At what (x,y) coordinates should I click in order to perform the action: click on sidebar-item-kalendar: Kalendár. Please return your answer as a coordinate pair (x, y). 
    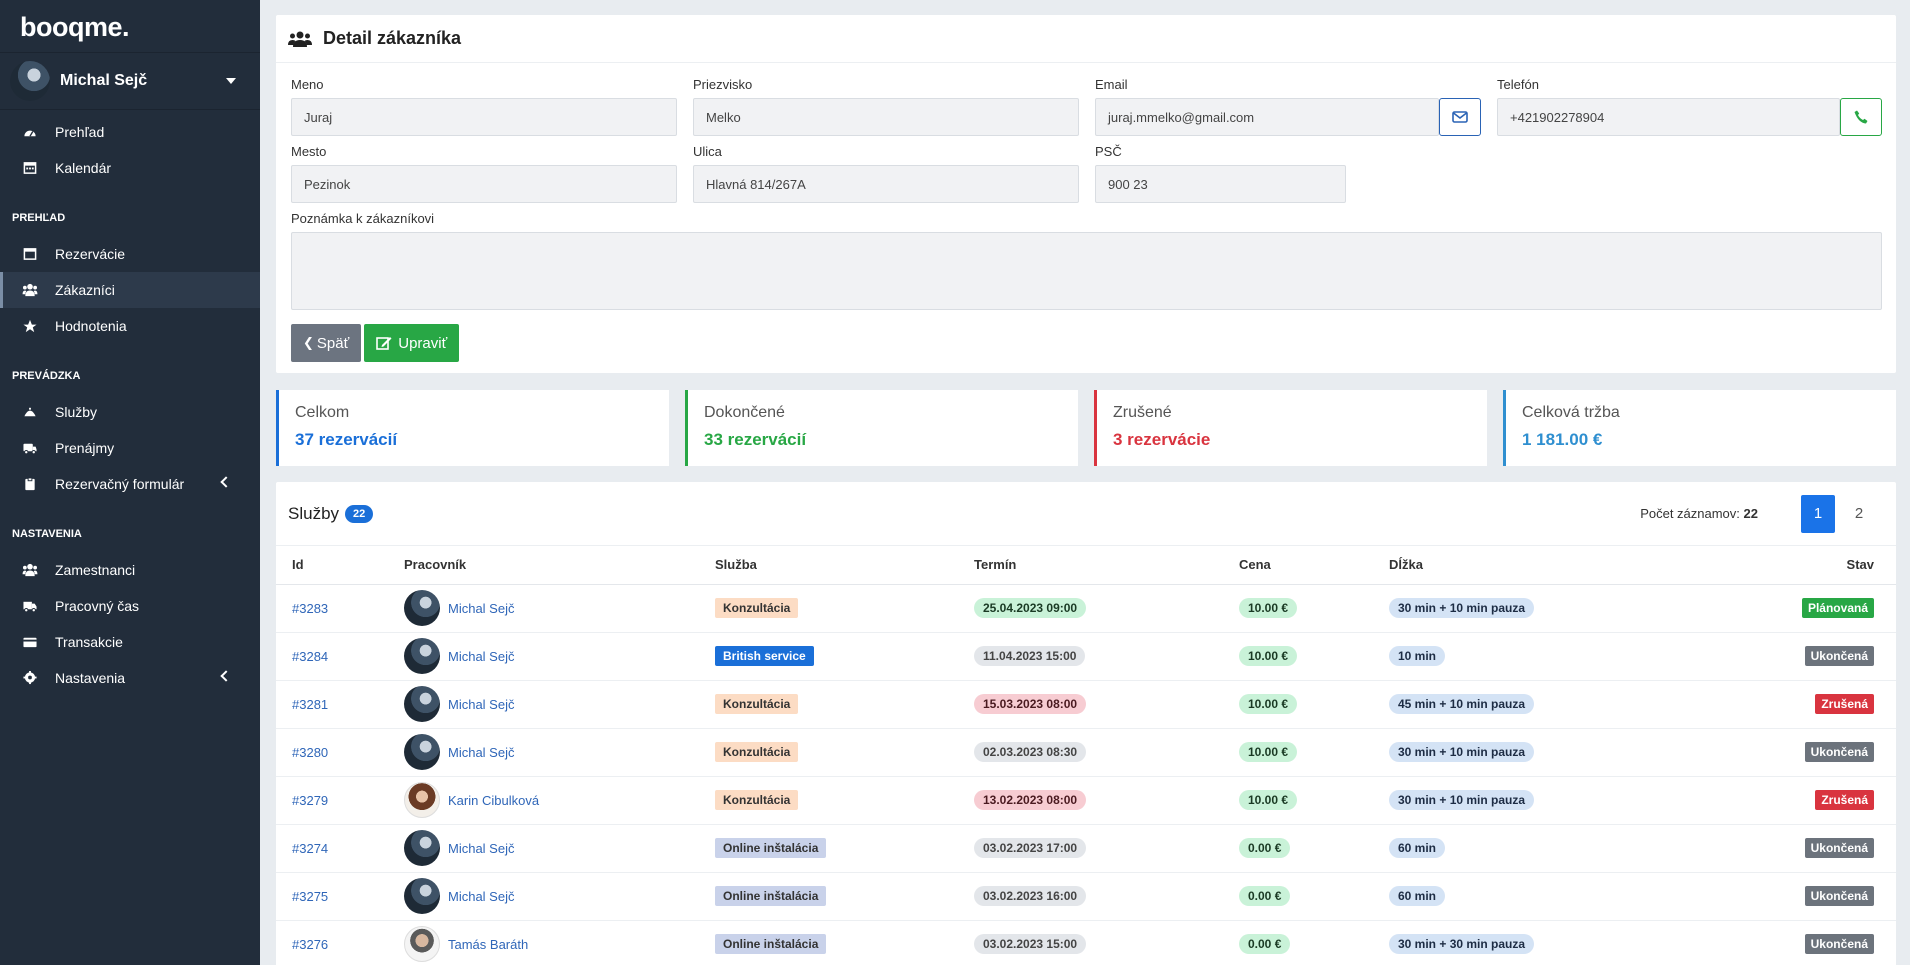
    Looking at the image, I should click on (130, 168).